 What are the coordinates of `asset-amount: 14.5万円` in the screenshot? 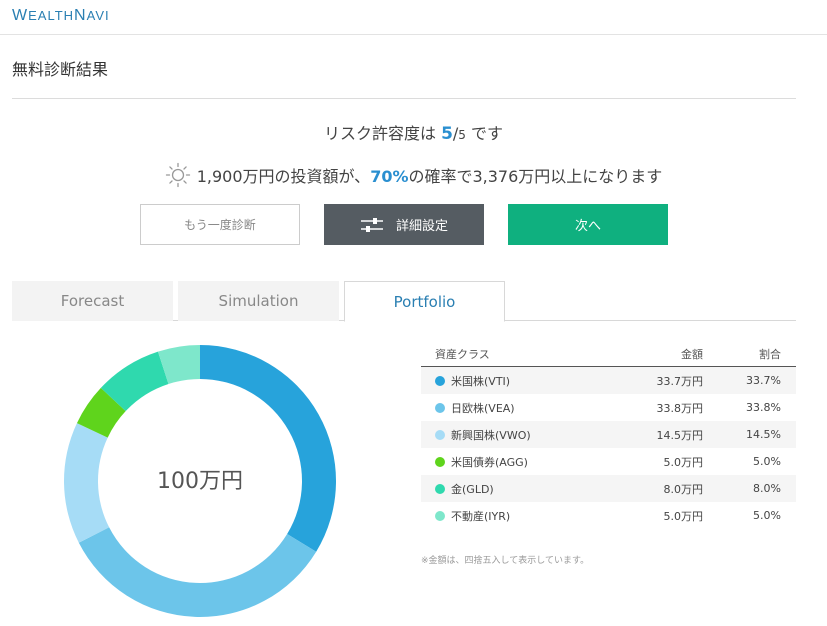 It's located at (680, 435).